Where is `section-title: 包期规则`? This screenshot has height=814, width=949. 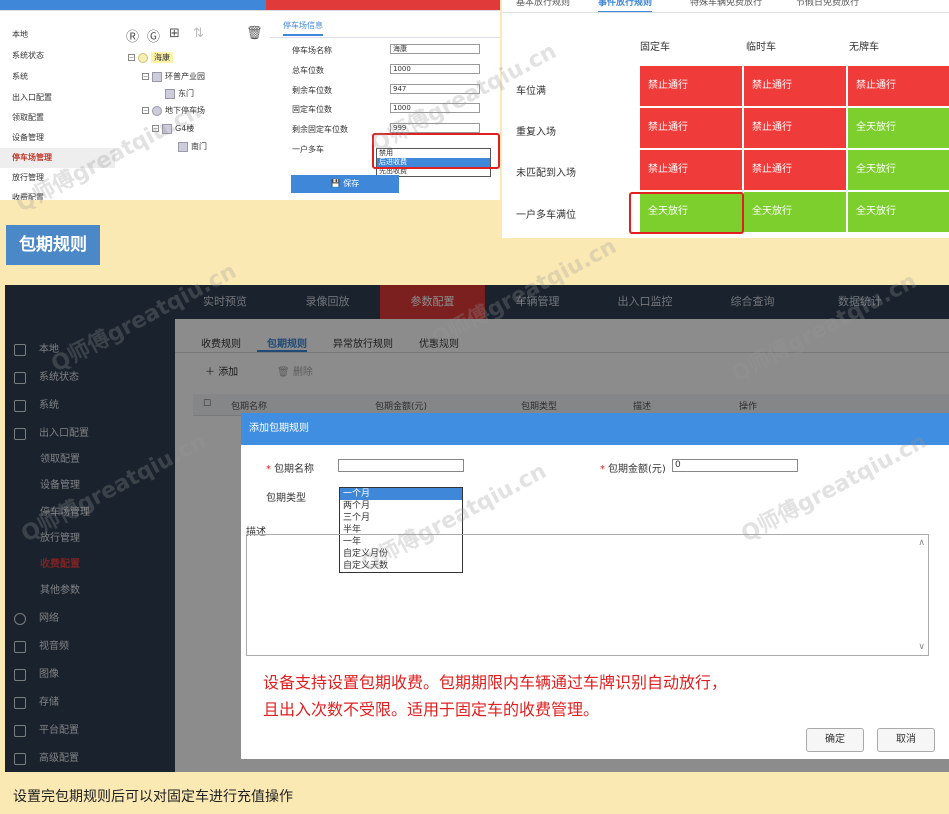 section-title: 包期规则 is located at coordinates (53, 245).